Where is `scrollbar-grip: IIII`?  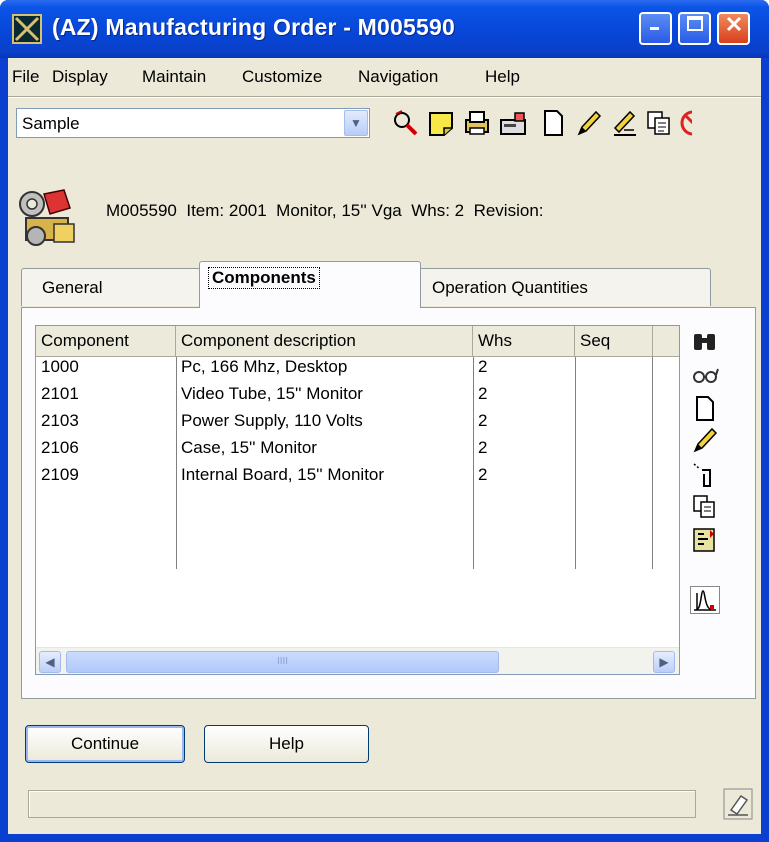 scrollbar-grip: IIII is located at coordinates (282, 661).